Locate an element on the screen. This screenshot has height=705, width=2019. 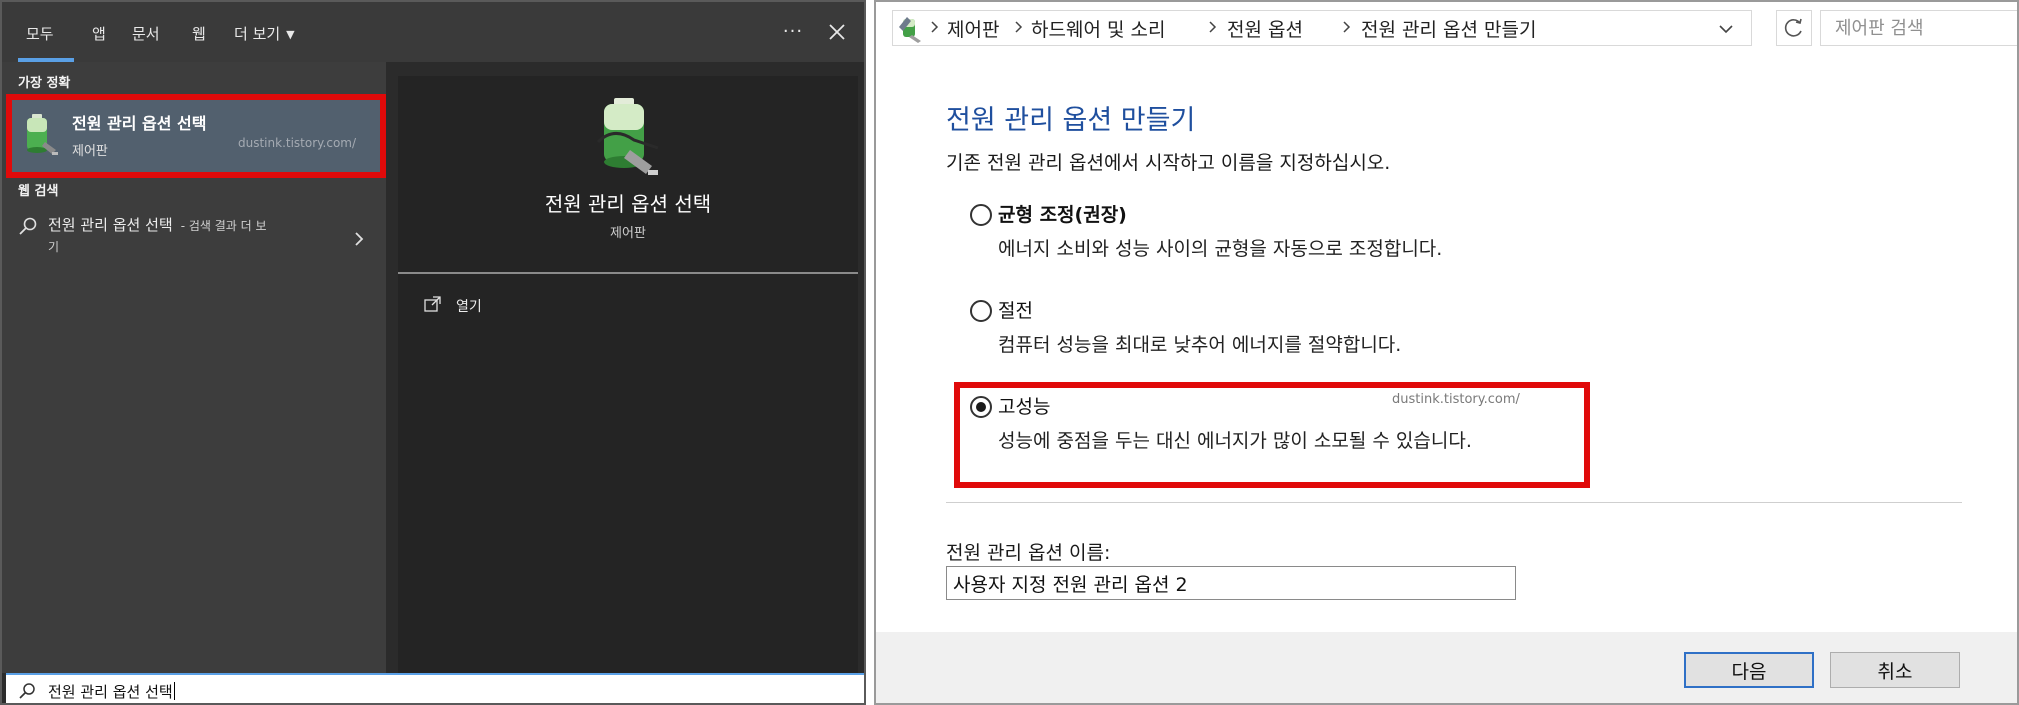
tab-more-label: 더 보기 is located at coordinates (257, 34).